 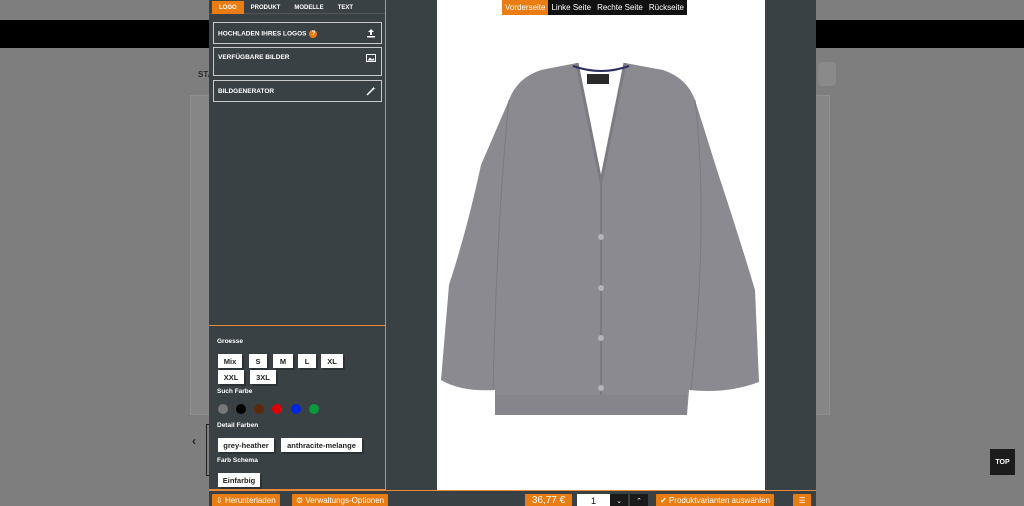 What do you see at coordinates (593, 500) in the screenshot?
I see `quantity-input: 1` at bounding box center [593, 500].